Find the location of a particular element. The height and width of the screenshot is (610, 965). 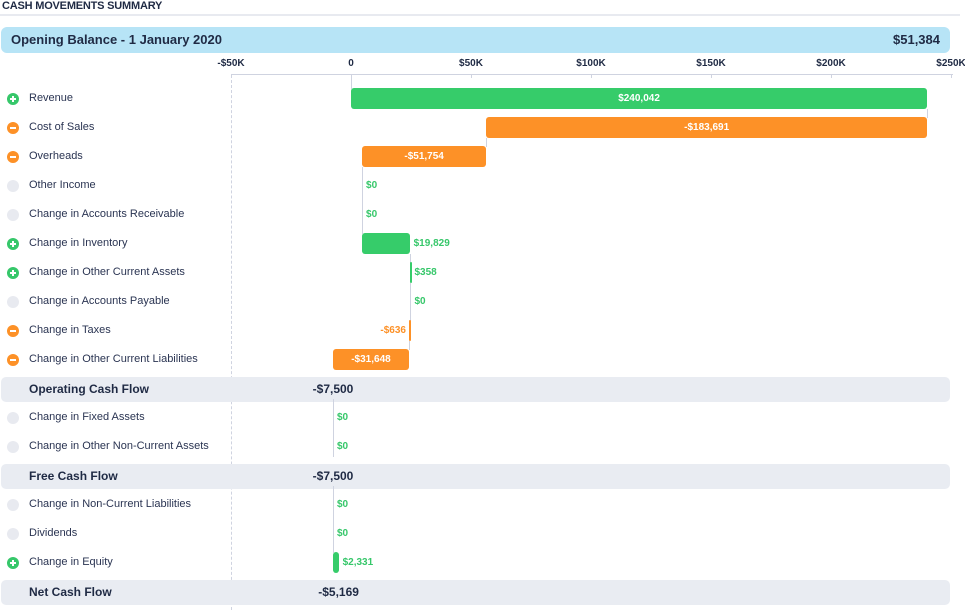

x-axis-line is located at coordinates (592, 74).